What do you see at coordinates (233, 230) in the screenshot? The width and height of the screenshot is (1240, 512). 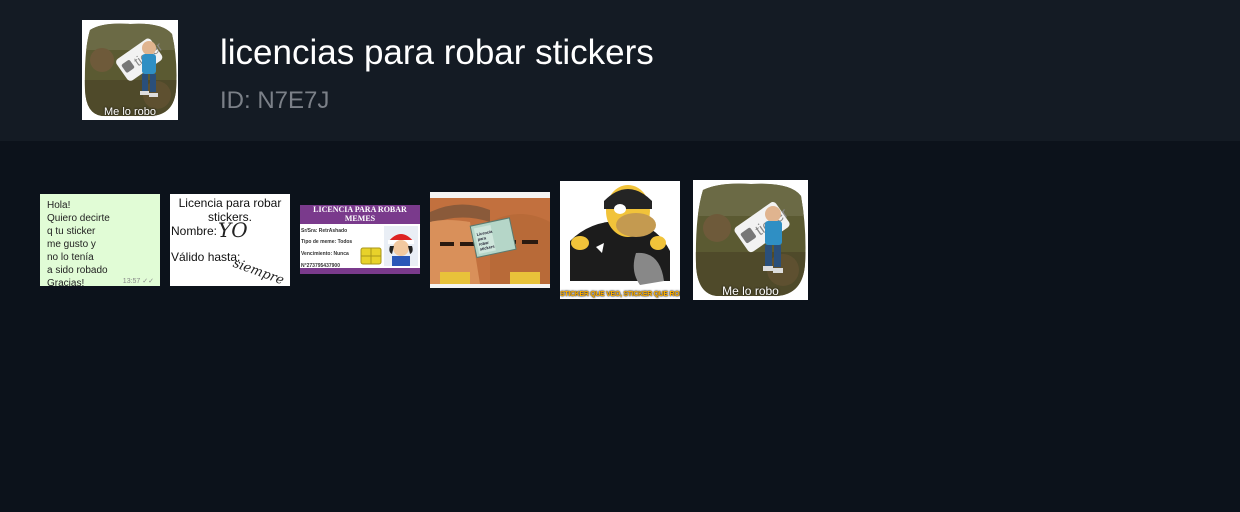 I see `name-value: YO` at bounding box center [233, 230].